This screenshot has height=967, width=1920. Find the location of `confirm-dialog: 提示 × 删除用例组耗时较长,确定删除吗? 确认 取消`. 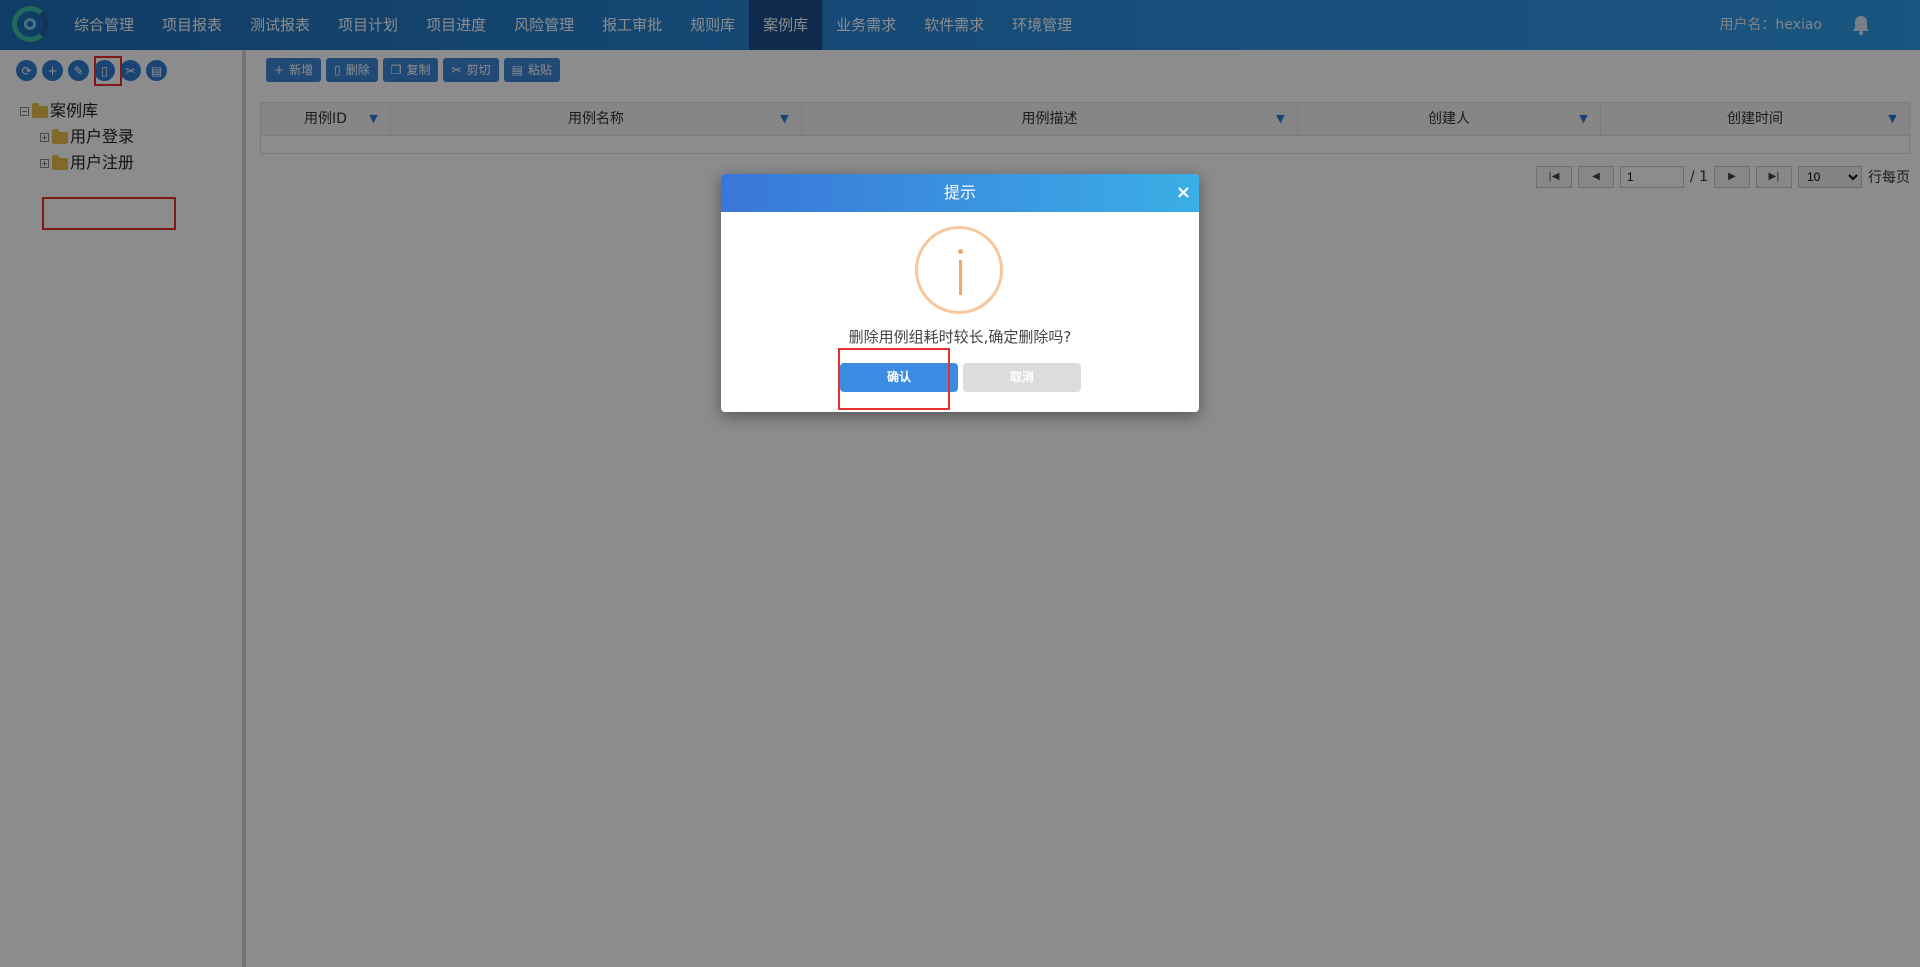

confirm-dialog: 提示 × 删除用例组耗时较长,确定删除吗? 确认 取消 is located at coordinates (960, 293).